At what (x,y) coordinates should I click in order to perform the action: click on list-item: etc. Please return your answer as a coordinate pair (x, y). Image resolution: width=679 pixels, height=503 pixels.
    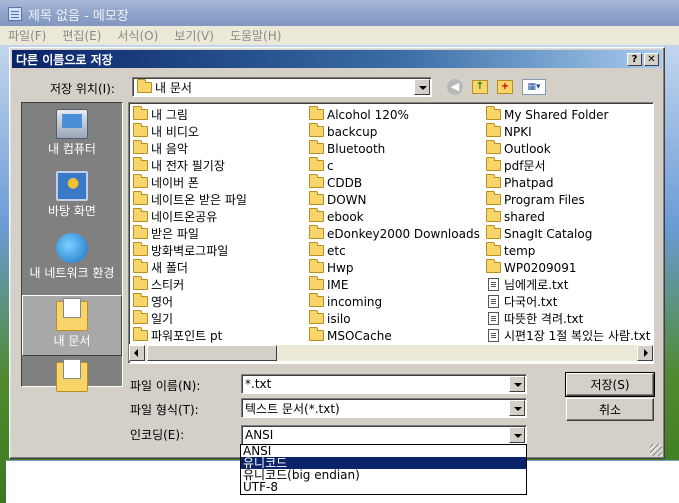
    Looking at the image, I should click on (394, 250).